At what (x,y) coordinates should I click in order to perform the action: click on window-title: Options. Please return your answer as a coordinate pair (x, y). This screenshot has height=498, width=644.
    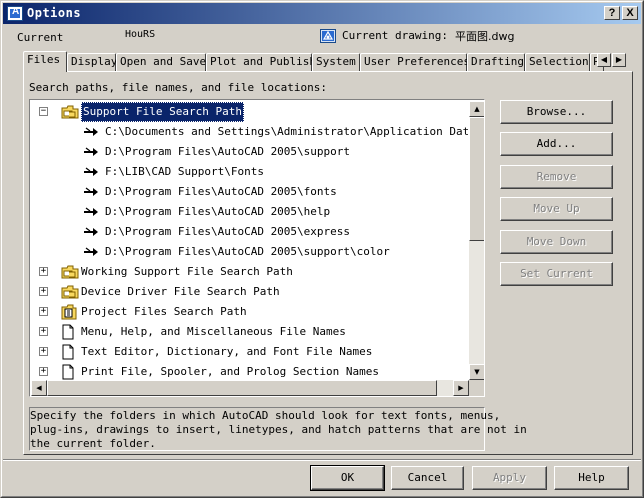
    Looking at the image, I should click on (54, 13).